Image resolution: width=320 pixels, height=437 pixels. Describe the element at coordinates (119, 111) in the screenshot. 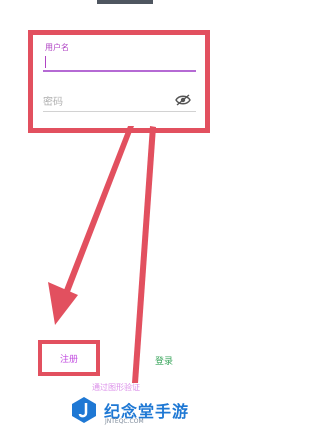

I see `password-underline` at that location.